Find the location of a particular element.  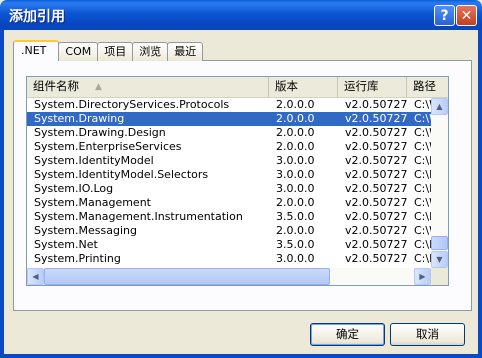

column-header-label: 组件名称 is located at coordinates (56, 86).